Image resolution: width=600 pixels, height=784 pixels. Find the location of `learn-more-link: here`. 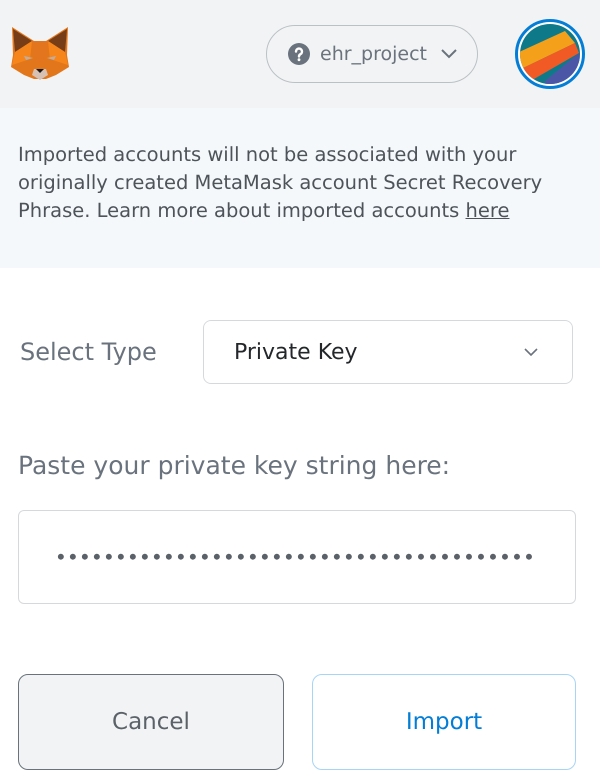

learn-more-link: here is located at coordinates (488, 210).